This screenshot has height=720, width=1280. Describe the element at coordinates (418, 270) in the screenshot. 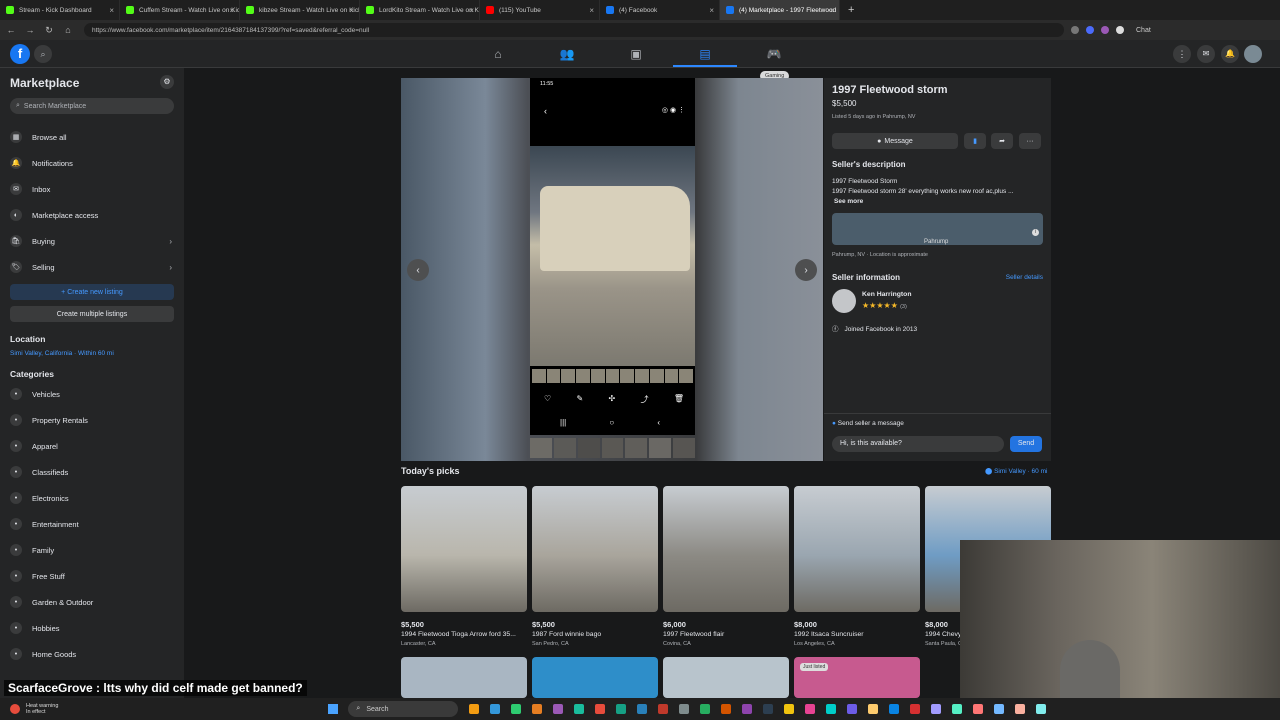

I see `previous-photo-button: ‹` at that location.